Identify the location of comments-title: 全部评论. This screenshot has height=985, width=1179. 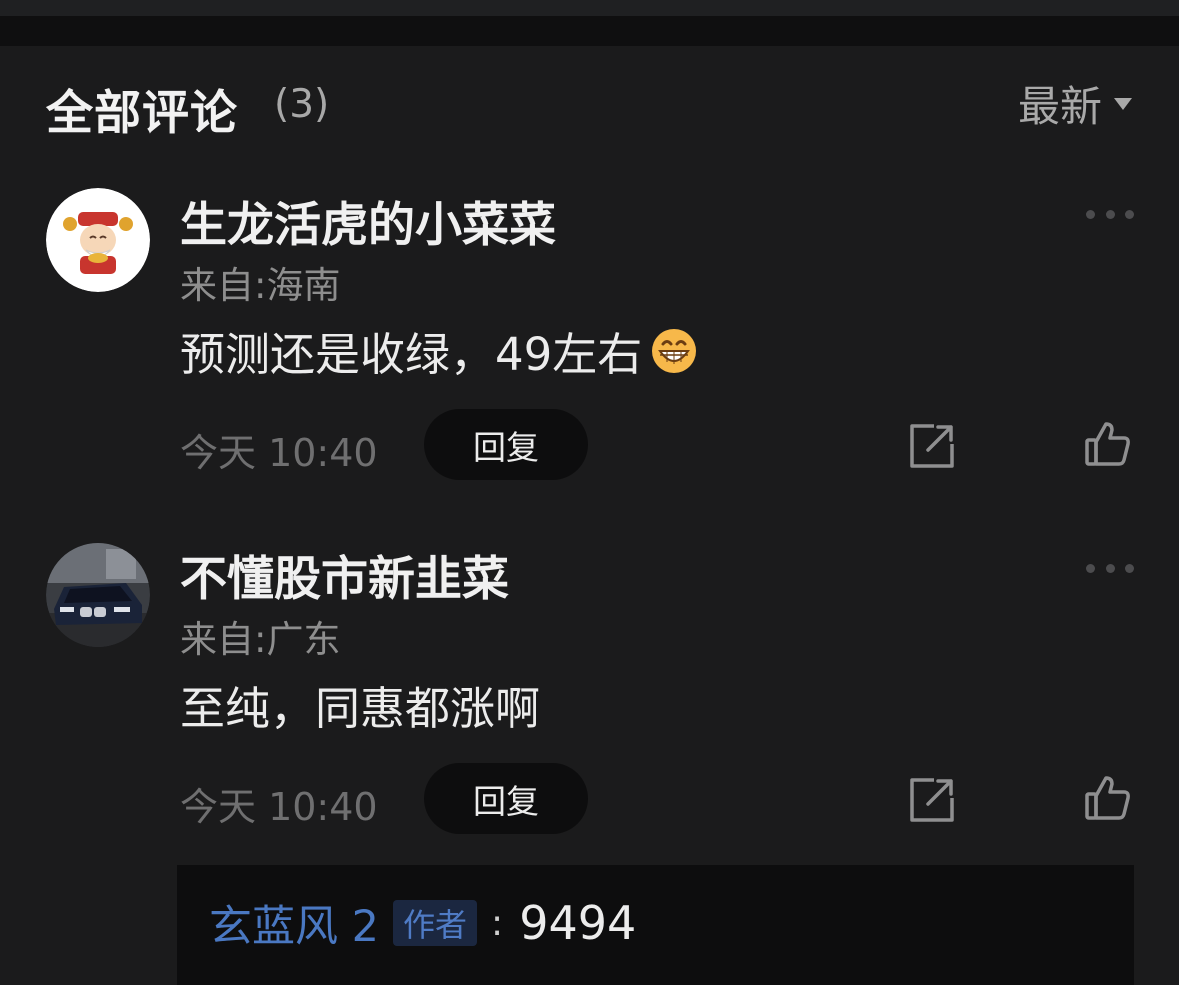
(142, 113).